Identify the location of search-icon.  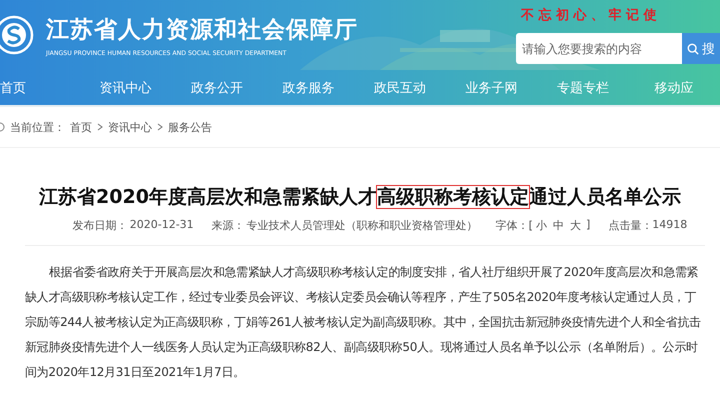
(693, 48).